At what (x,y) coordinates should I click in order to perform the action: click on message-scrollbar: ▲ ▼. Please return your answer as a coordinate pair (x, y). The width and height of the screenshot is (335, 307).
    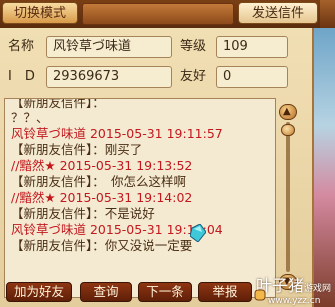
    Looking at the image, I should click on (288, 197).